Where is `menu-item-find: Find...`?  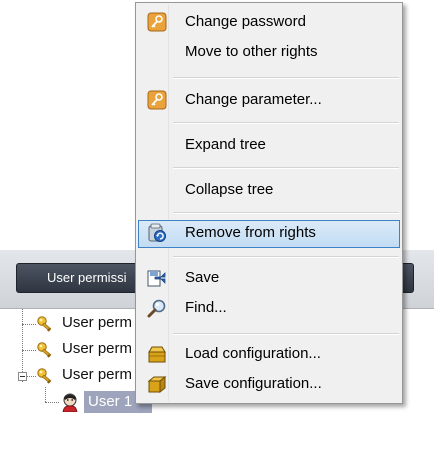 menu-item-find: Find... is located at coordinates (269, 308).